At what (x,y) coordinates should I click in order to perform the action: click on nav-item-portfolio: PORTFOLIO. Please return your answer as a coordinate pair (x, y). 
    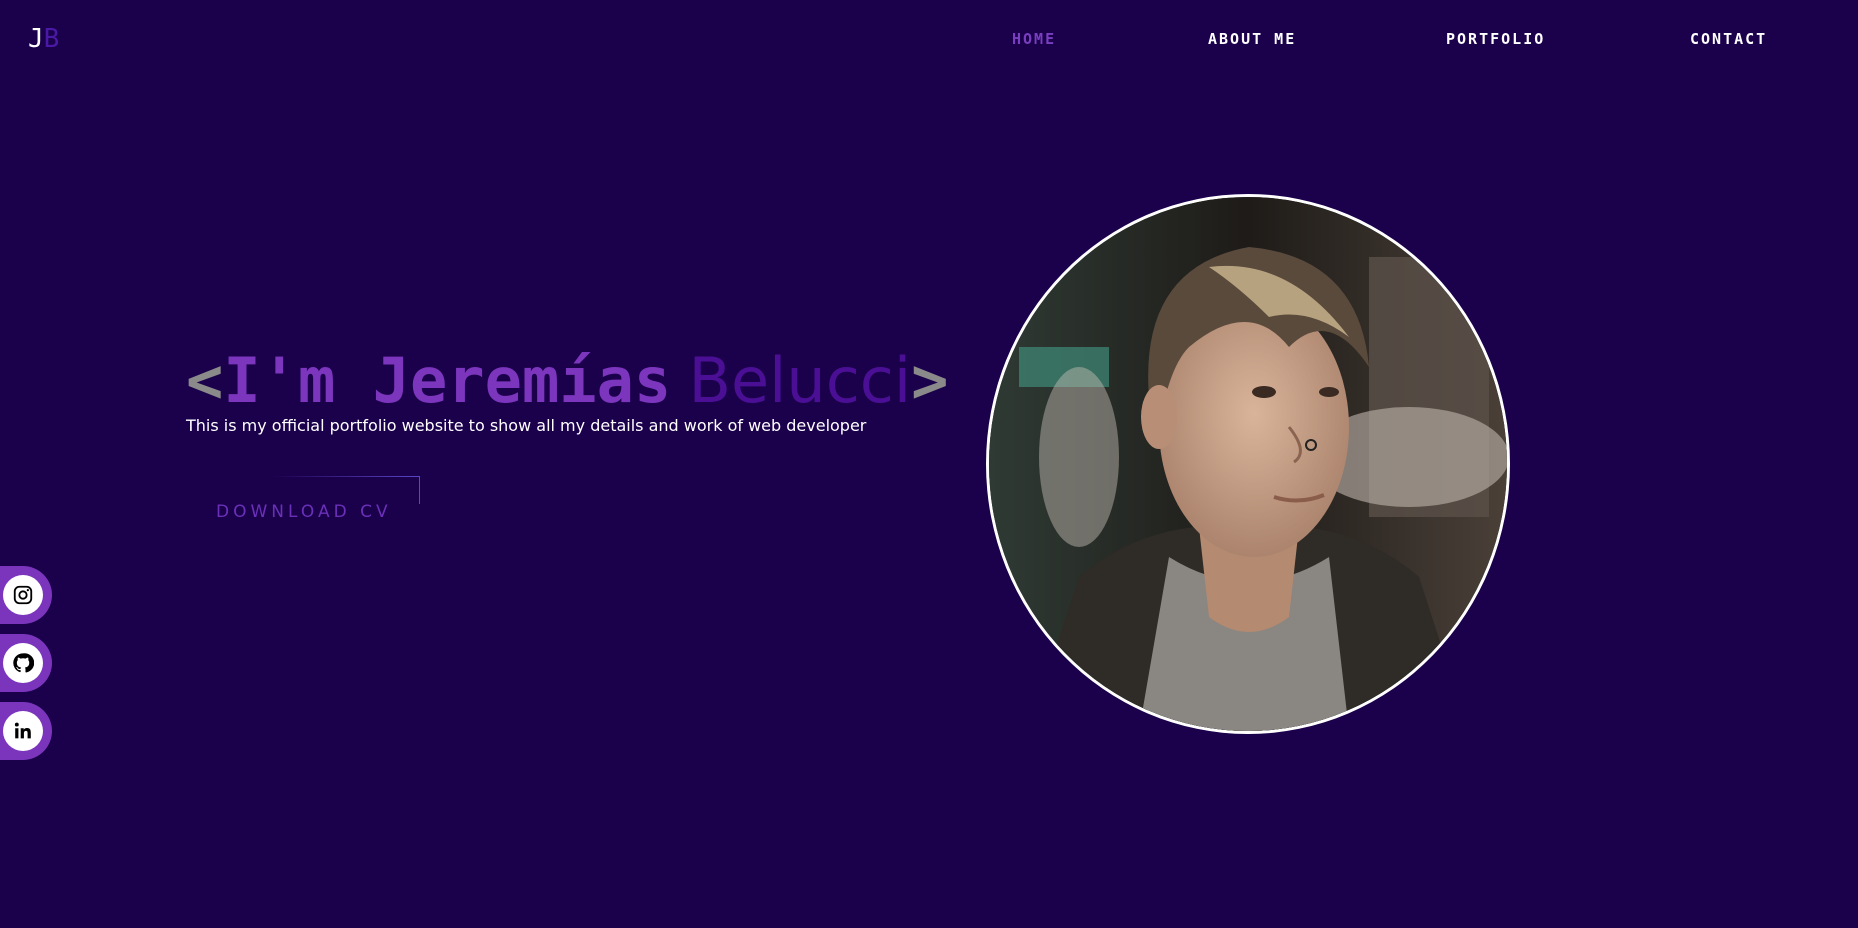
    Looking at the image, I should click on (1495, 39).